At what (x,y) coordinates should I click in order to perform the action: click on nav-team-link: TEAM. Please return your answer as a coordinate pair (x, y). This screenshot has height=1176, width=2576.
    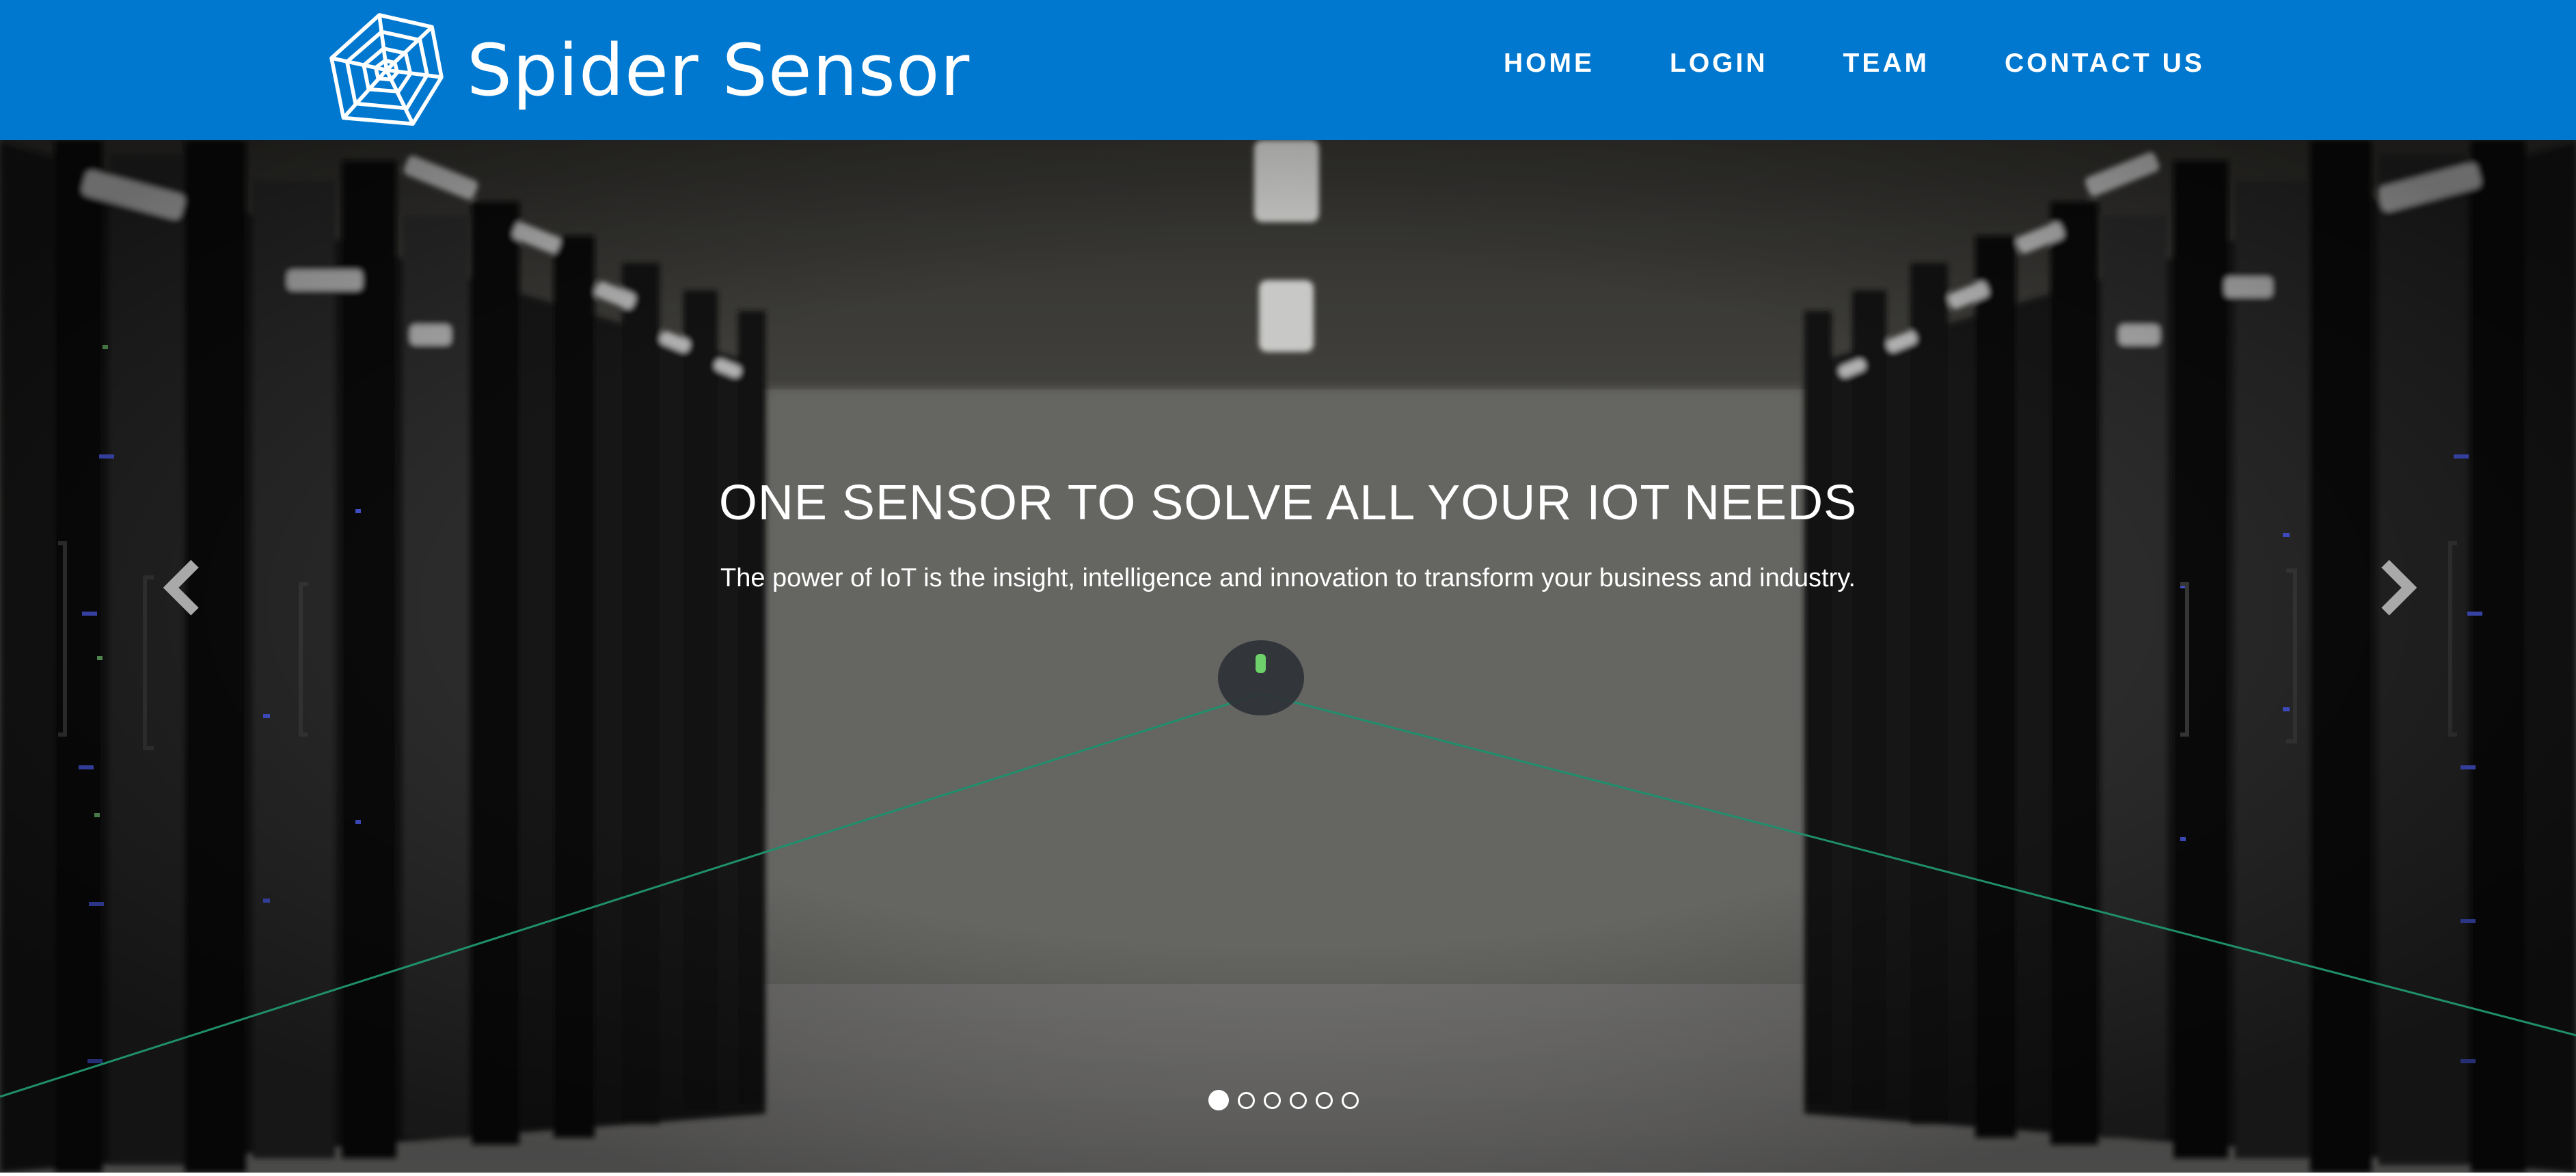
    Looking at the image, I should click on (1887, 64).